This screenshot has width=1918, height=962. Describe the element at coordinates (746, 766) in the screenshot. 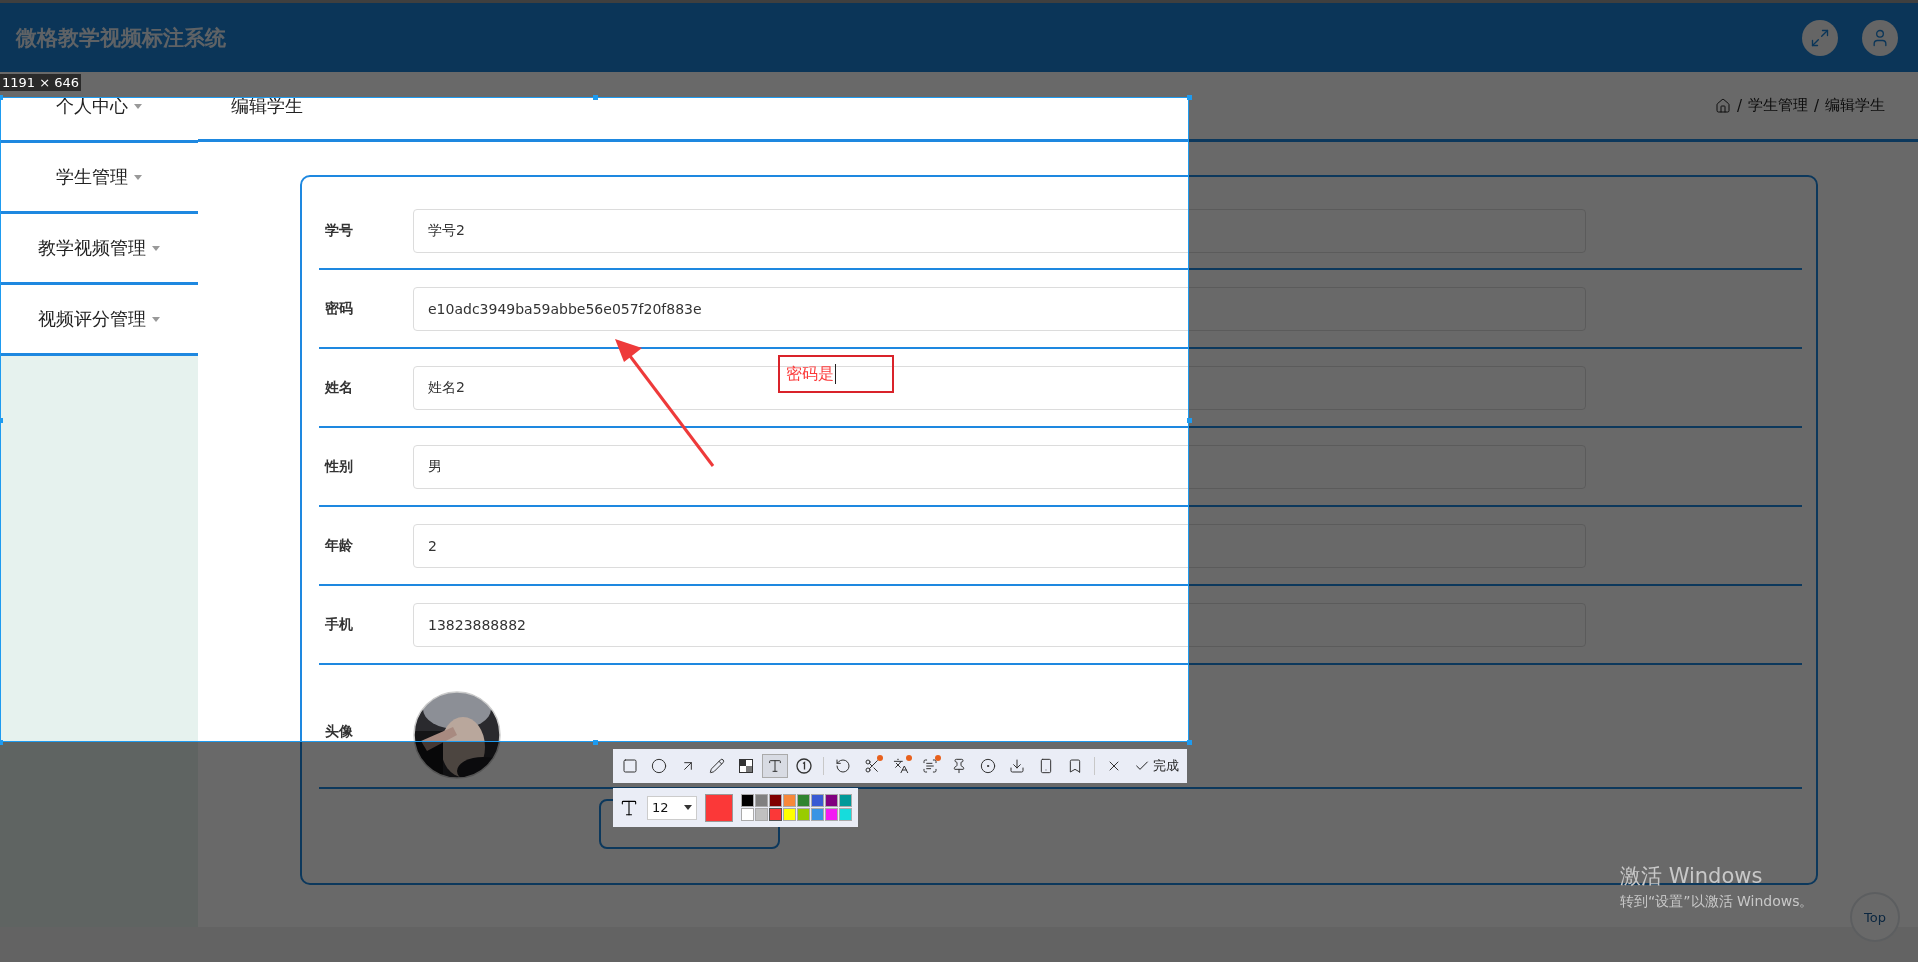

I see `mosaic-icon` at that location.